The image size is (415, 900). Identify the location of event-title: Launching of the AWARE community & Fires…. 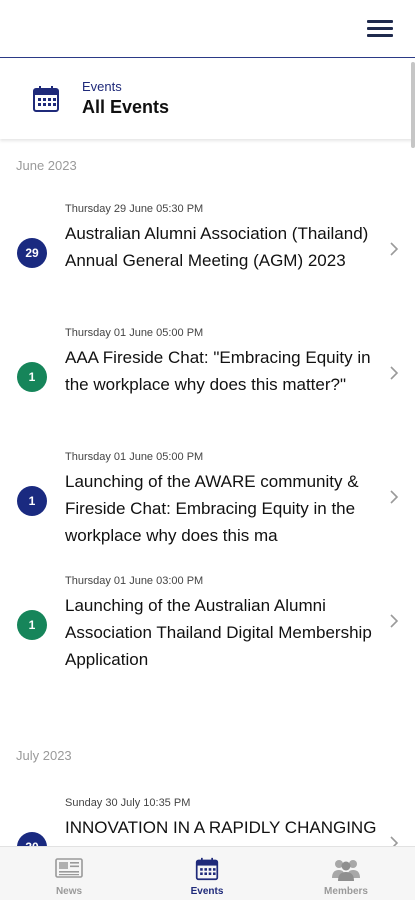
(212, 508).